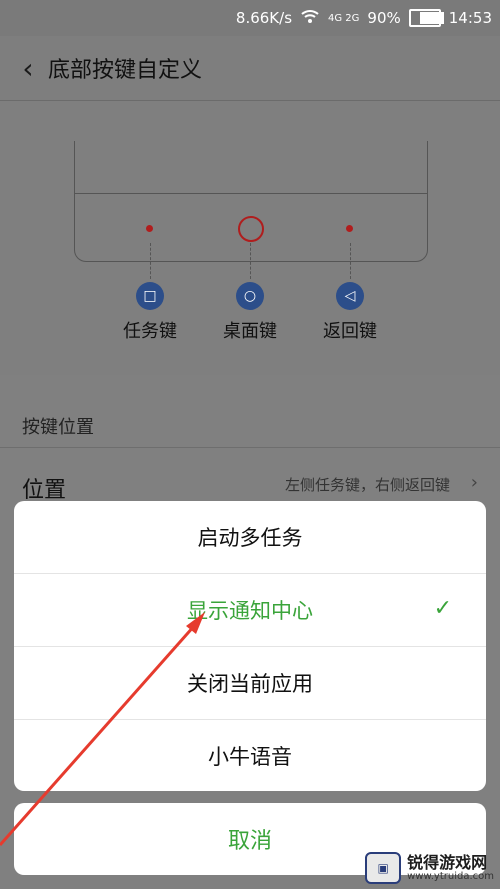  I want to click on chevron-right-icon: ›, so click(474, 482).